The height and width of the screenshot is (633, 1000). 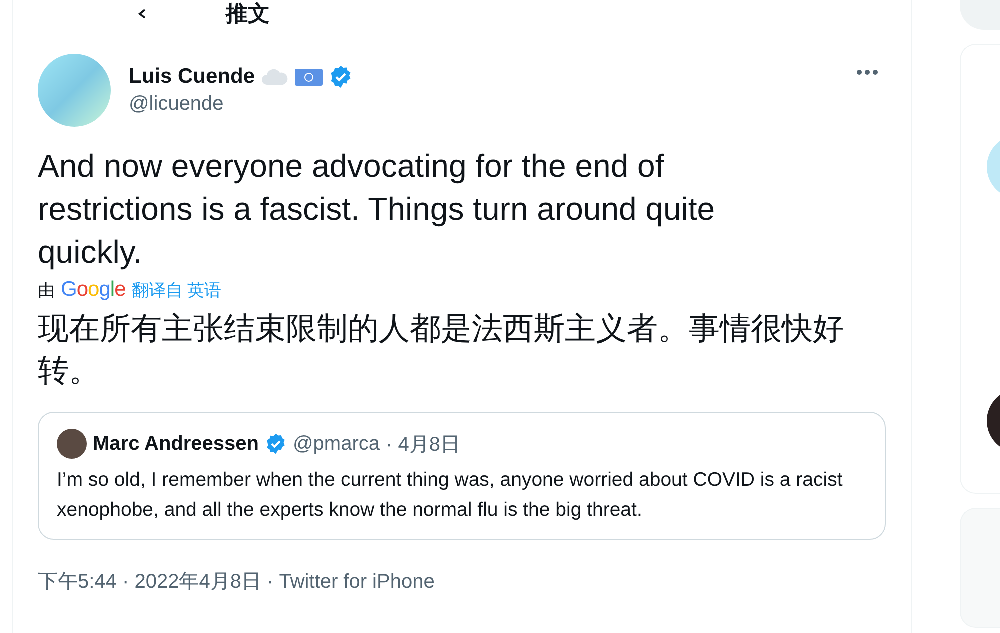 What do you see at coordinates (482, 104) in the screenshot?
I see `author-handle: @licuende` at bounding box center [482, 104].